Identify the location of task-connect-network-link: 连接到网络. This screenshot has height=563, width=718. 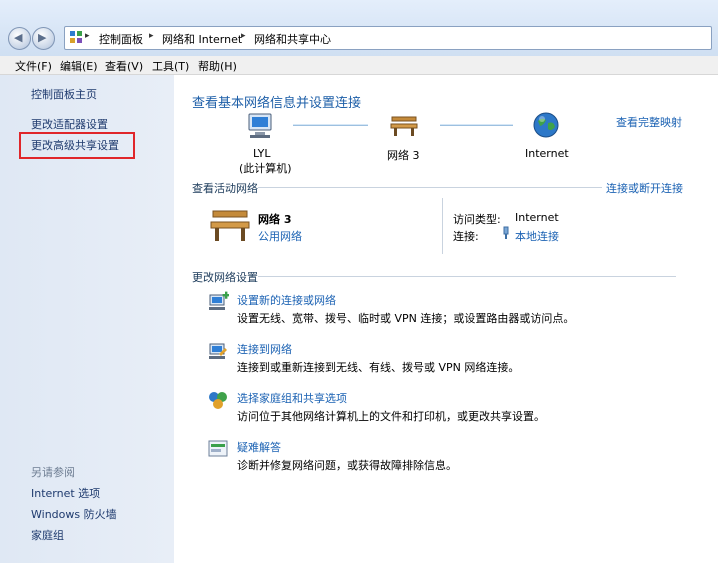
(264, 349).